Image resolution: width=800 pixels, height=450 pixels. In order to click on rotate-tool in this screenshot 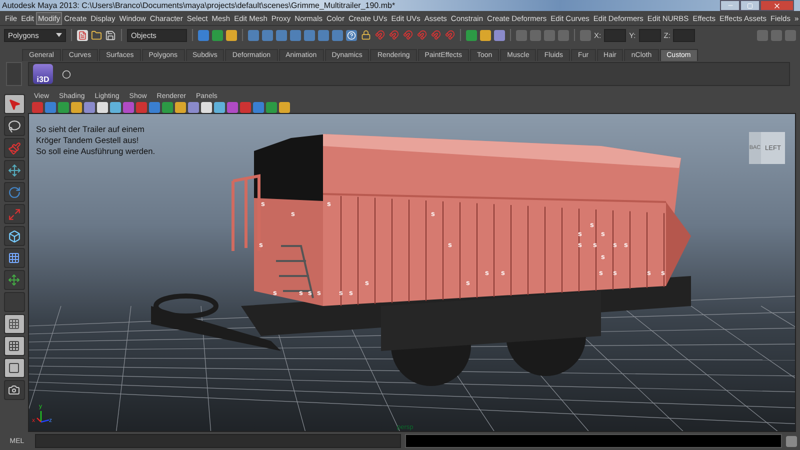, I will do `click(14, 192)`.